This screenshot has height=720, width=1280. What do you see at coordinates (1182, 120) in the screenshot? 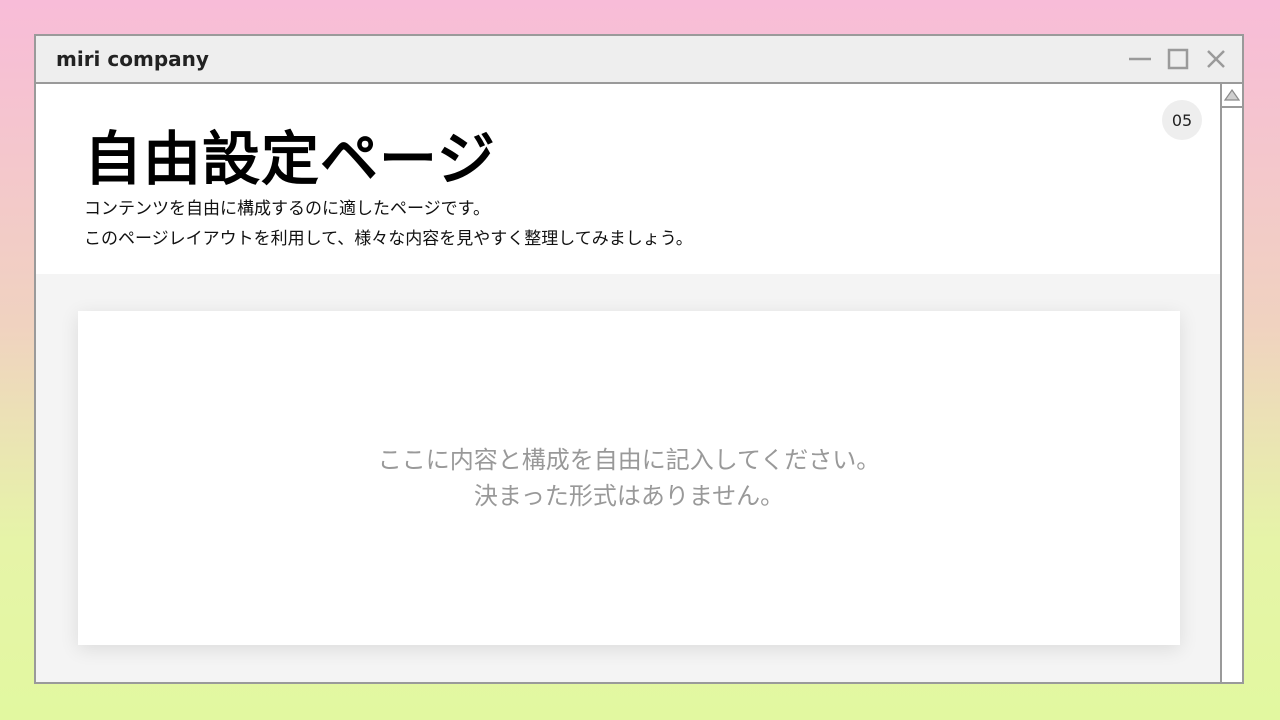
I see `page-number-badge: 05` at bounding box center [1182, 120].